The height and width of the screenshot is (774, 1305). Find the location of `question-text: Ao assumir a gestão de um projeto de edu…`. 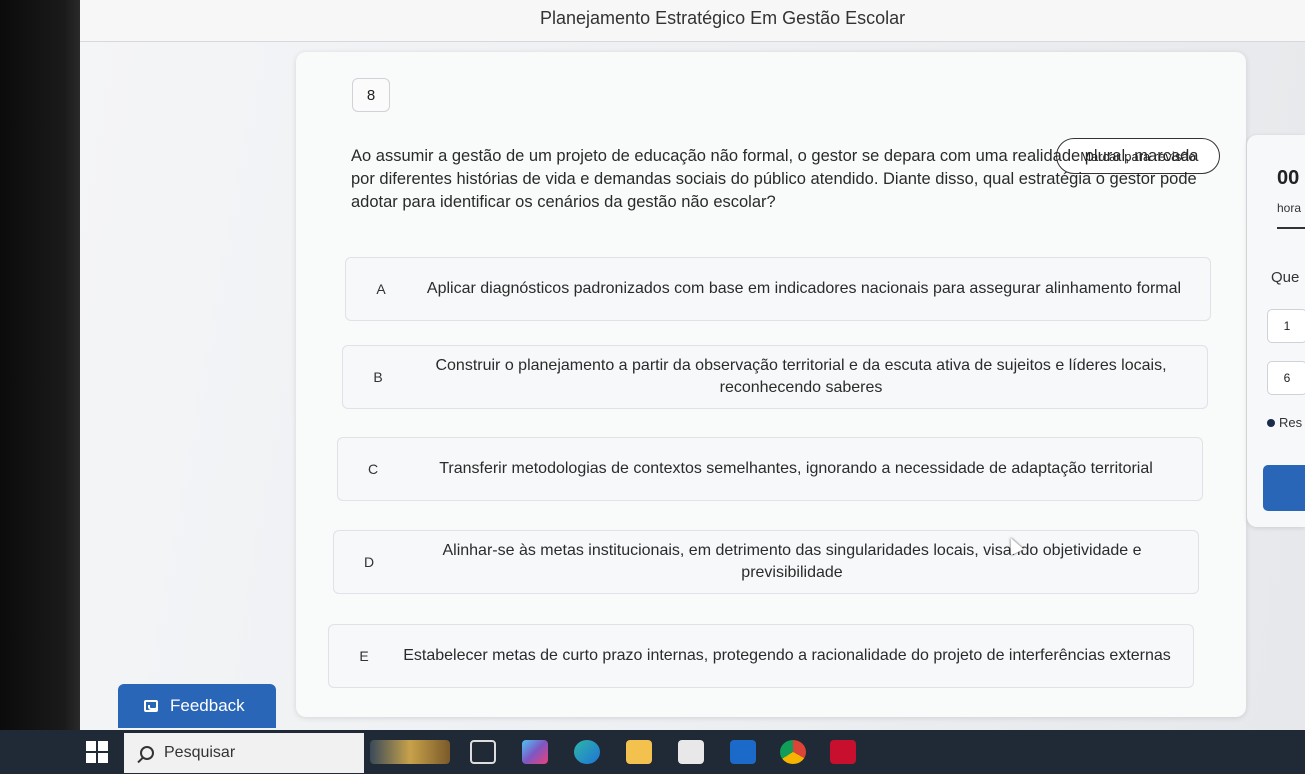

question-text: Ao assumir a gestão de um projeto de edu… is located at coordinates (775, 179).